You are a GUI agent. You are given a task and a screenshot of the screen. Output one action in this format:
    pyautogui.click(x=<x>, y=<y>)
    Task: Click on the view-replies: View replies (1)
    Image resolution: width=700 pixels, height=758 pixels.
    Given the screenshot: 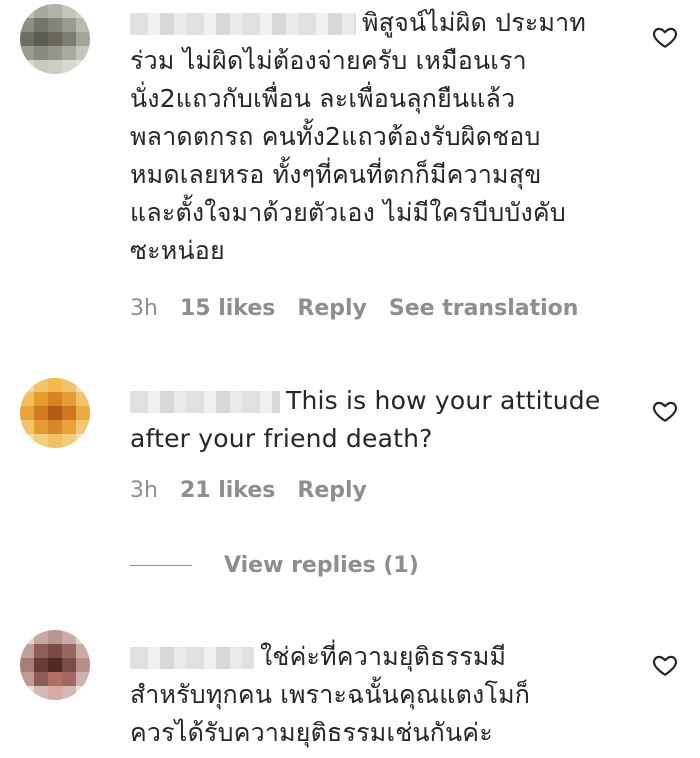 What is the action you would take?
    pyautogui.click(x=274, y=565)
    